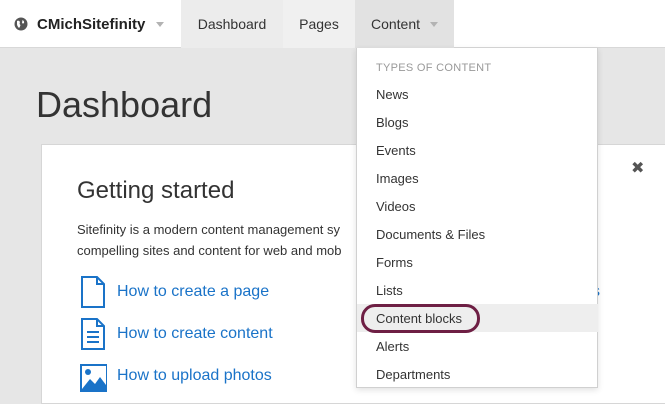  I want to click on tab-content: Content, so click(404, 24).